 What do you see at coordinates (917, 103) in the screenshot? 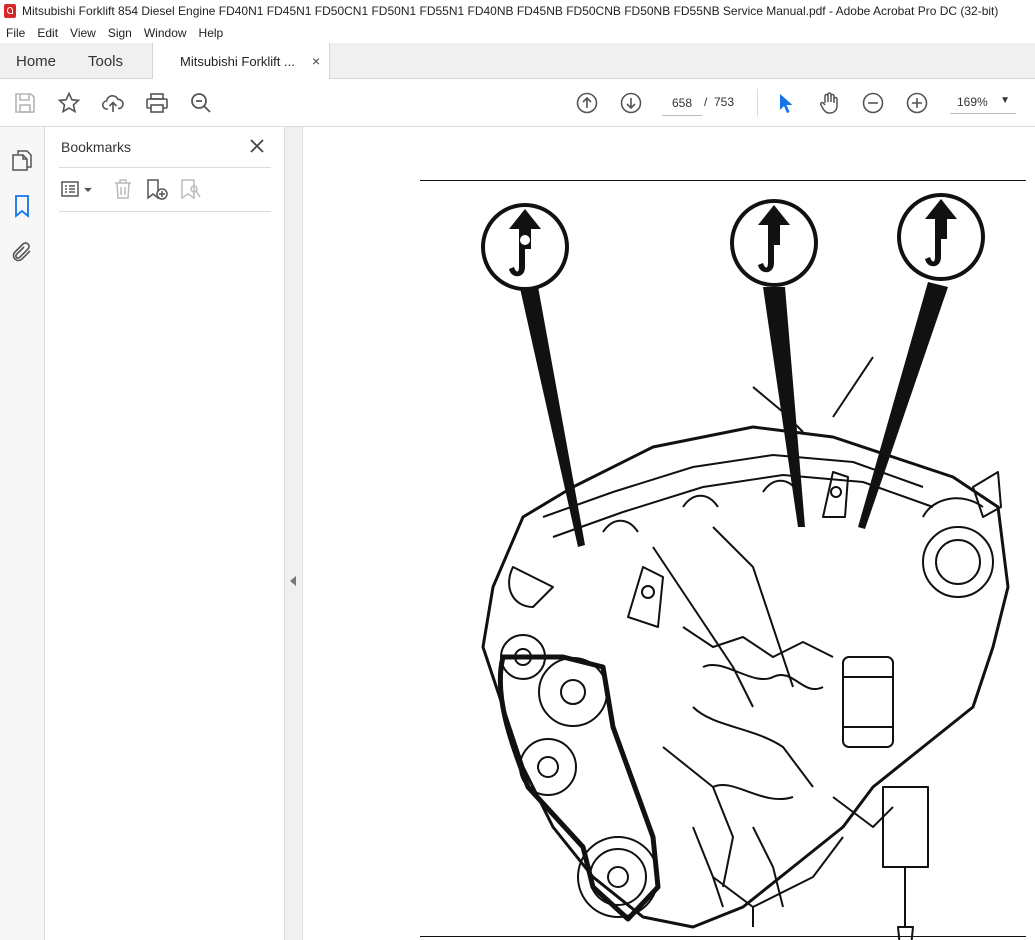
I see `zoom-in-icon` at bounding box center [917, 103].